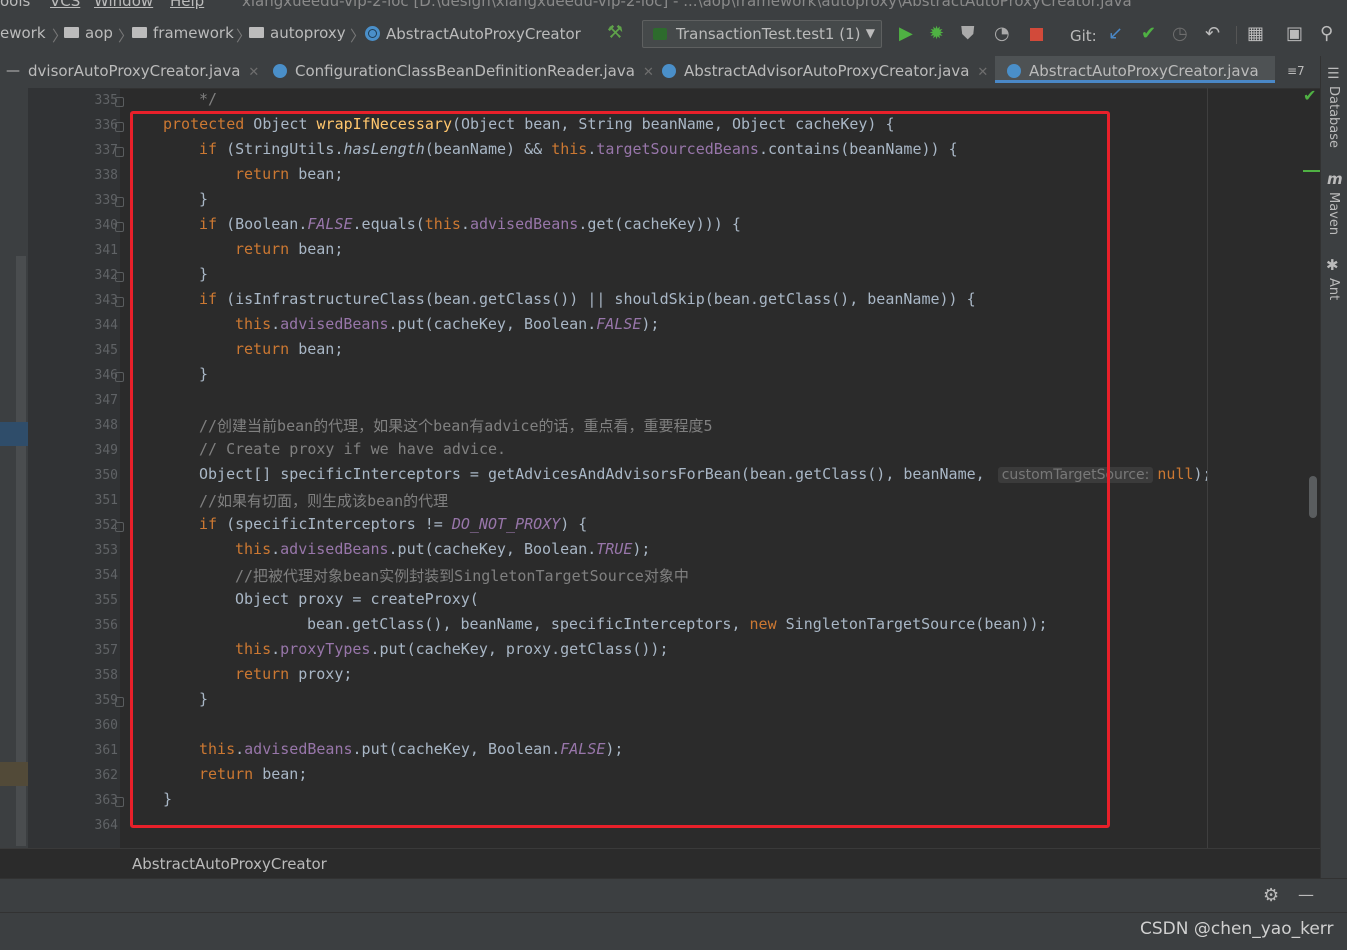  I want to click on editor-breadcrumb-bar: AbstractAutoProxyCreator, so click(660, 863).